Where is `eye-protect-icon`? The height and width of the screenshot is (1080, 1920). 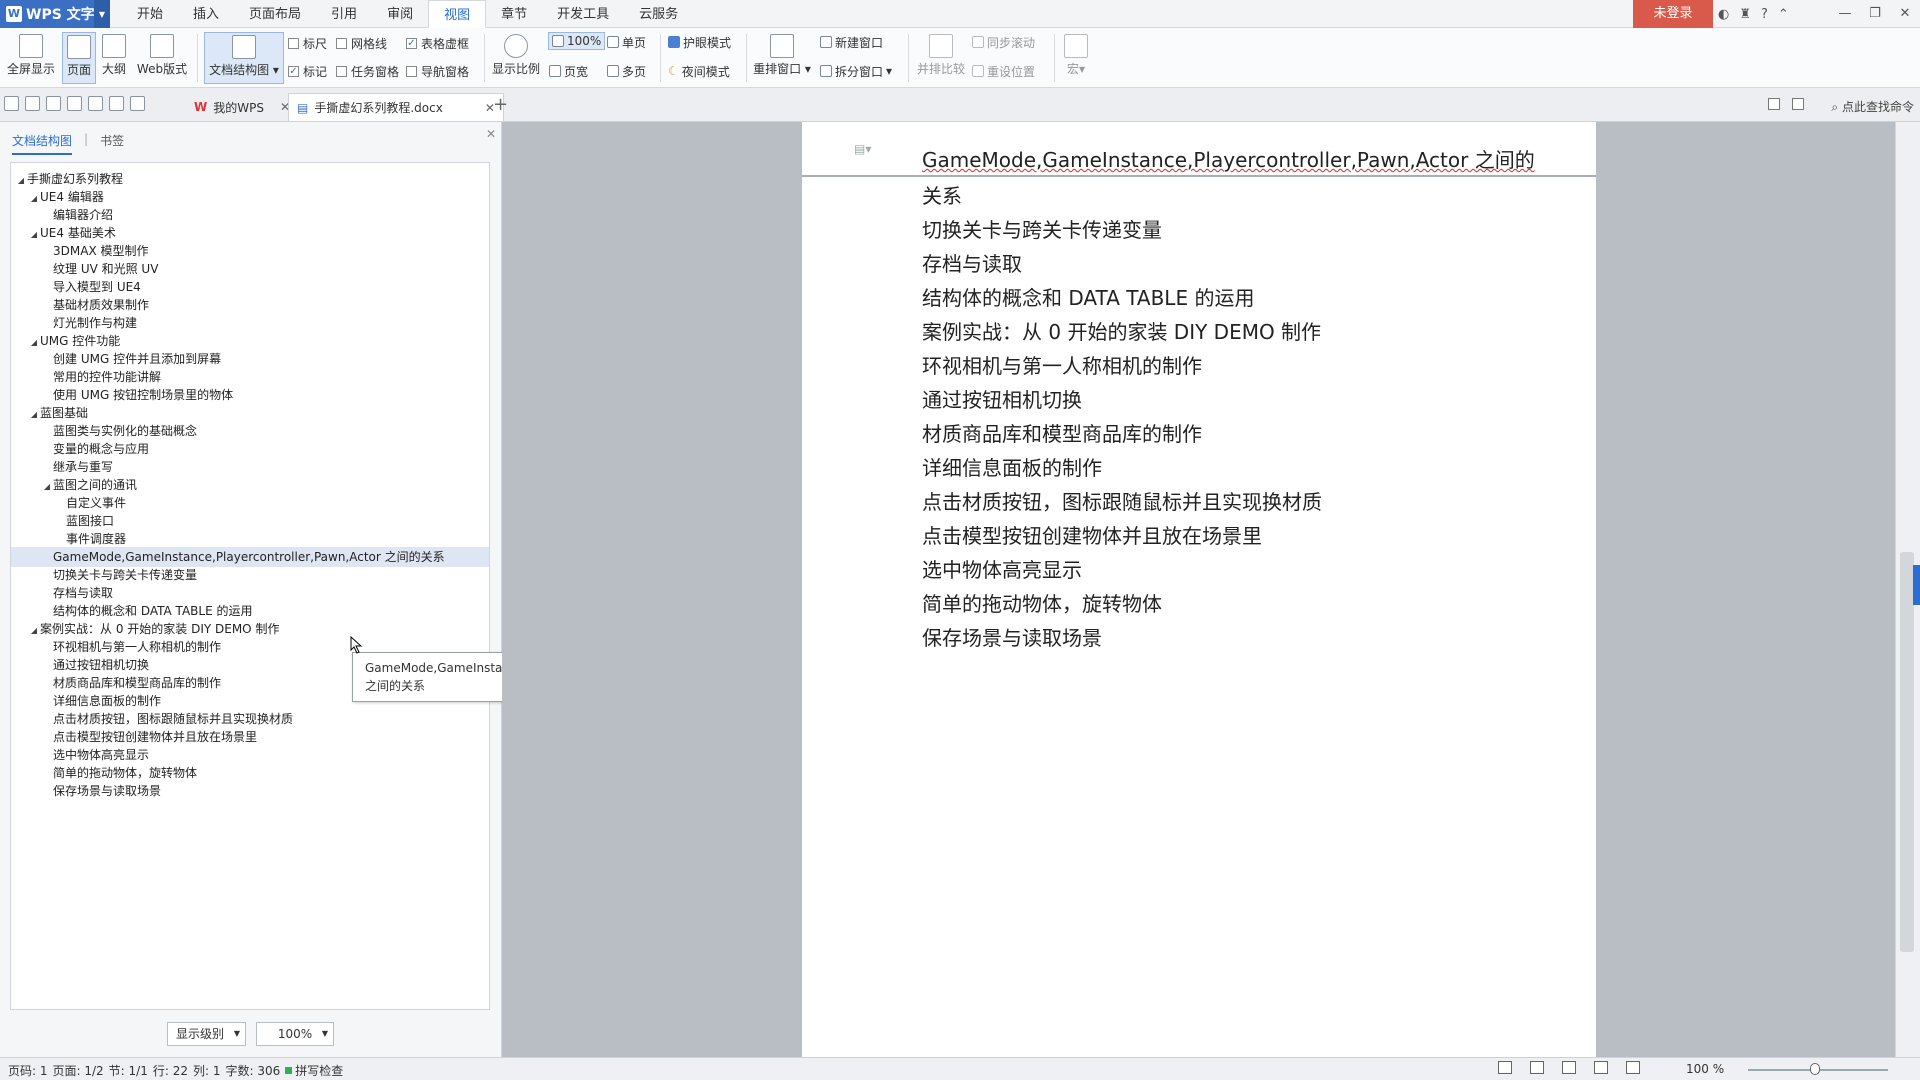
eye-protect-icon is located at coordinates (1633, 1067).